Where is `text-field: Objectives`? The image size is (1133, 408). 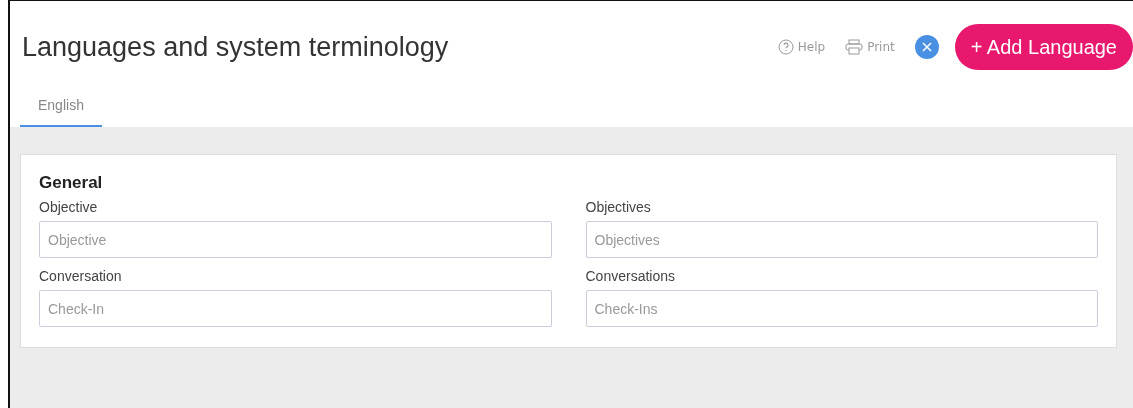 text-field: Objectives is located at coordinates (841, 239).